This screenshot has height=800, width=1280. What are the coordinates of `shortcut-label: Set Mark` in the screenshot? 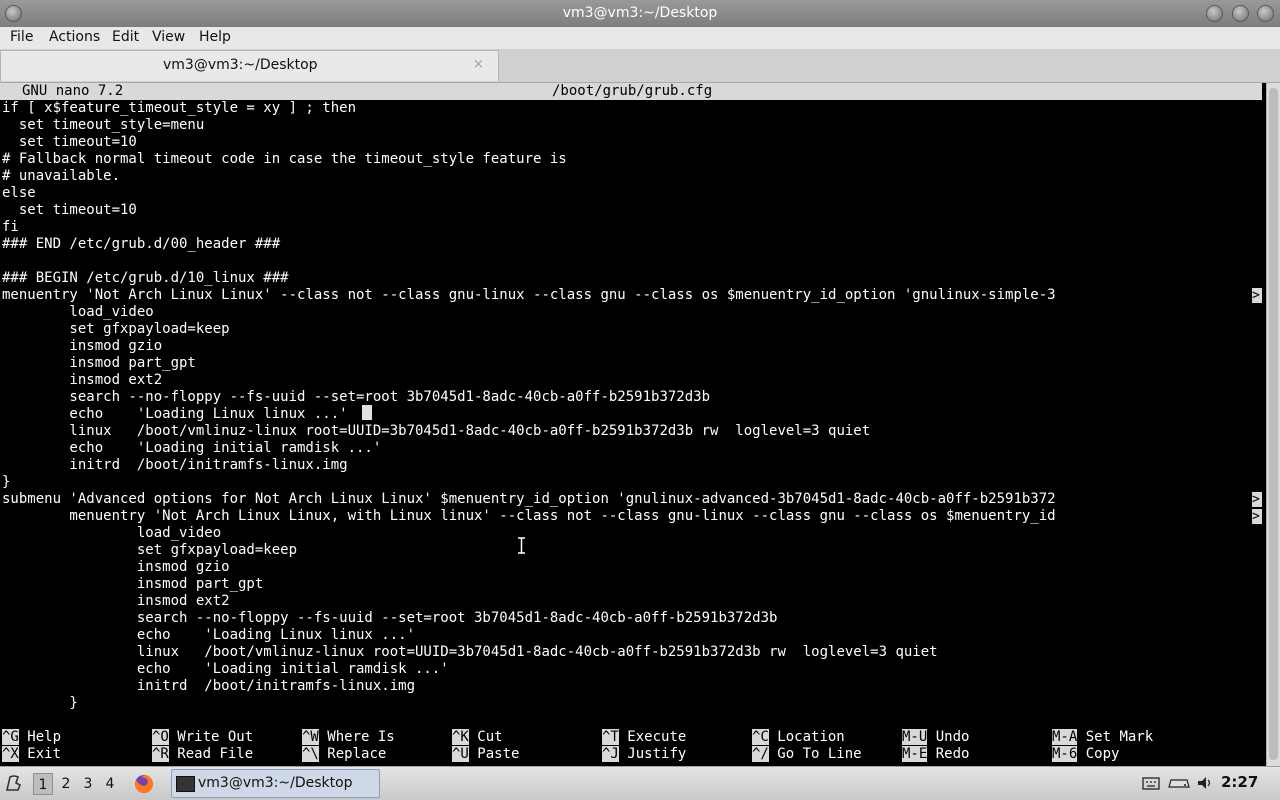 It's located at (1119, 737).